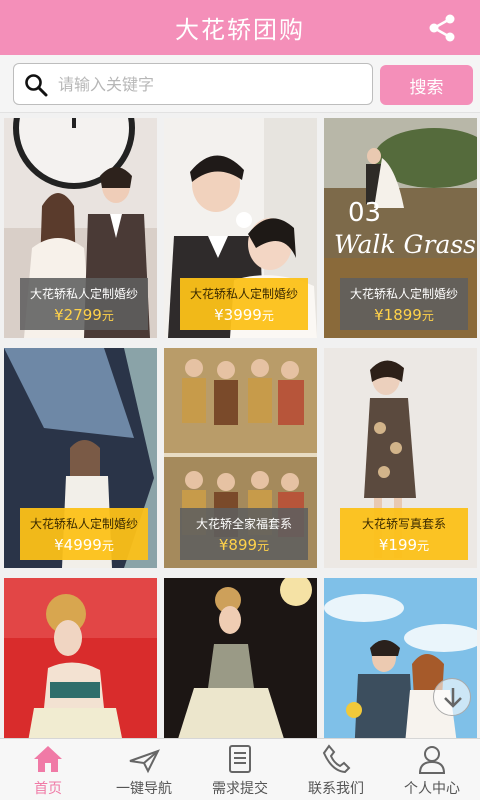 This screenshot has height=800, width=480. What do you see at coordinates (84, 304) in the screenshot?
I see `price-label: 大花轿私人定制婚纱 ¥2799元` at bounding box center [84, 304].